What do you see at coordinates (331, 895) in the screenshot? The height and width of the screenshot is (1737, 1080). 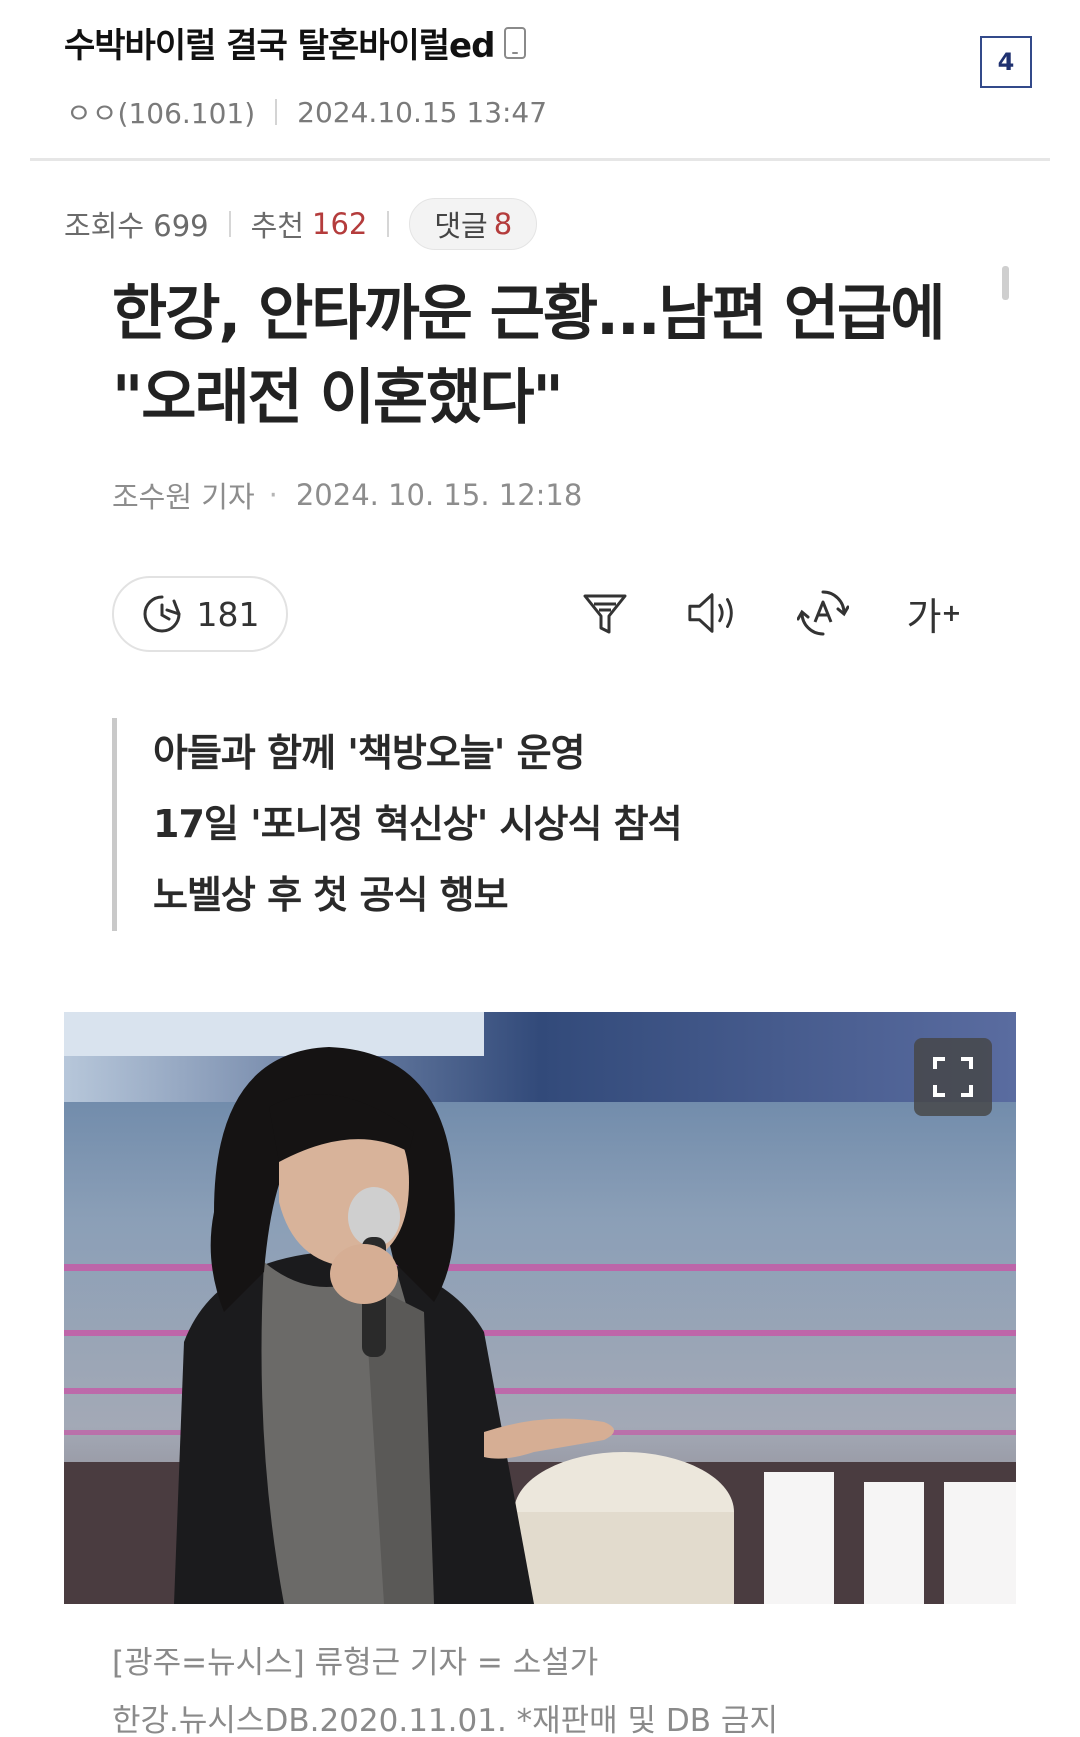 I see `summary-item: 노벨상 후 첫 공식 행보` at bounding box center [331, 895].